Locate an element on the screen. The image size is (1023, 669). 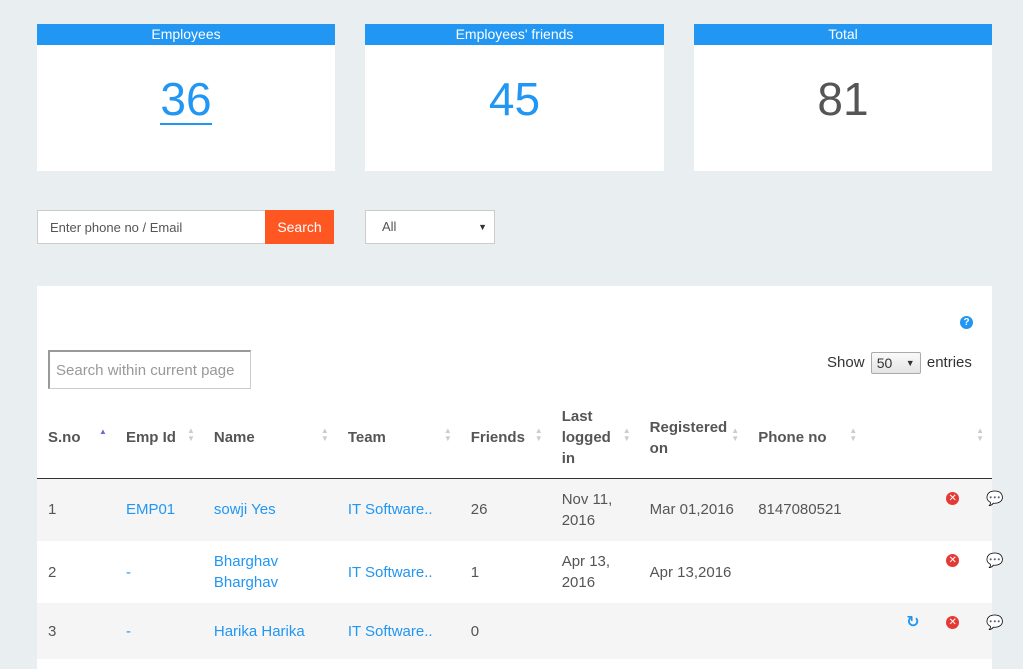
cell-sno: 1 is located at coordinates (76, 509).